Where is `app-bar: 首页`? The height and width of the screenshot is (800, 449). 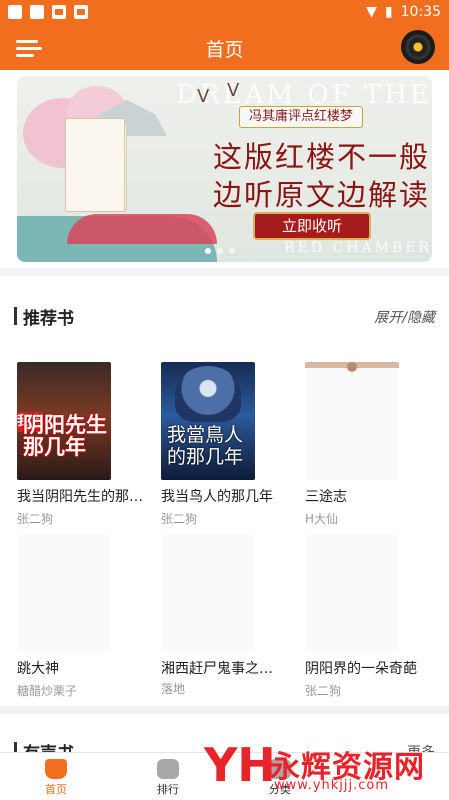
app-bar: 首页 is located at coordinates (224, 47).